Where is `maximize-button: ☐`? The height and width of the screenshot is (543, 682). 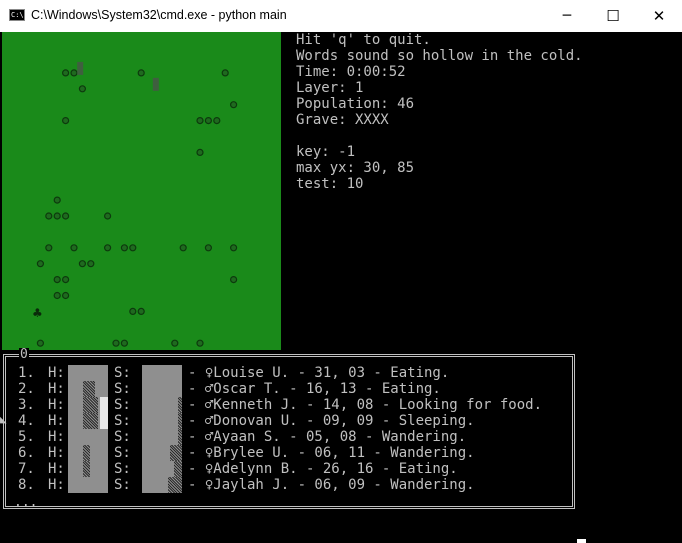 maximize-button: ☐ is located at coordinates (613, 15).